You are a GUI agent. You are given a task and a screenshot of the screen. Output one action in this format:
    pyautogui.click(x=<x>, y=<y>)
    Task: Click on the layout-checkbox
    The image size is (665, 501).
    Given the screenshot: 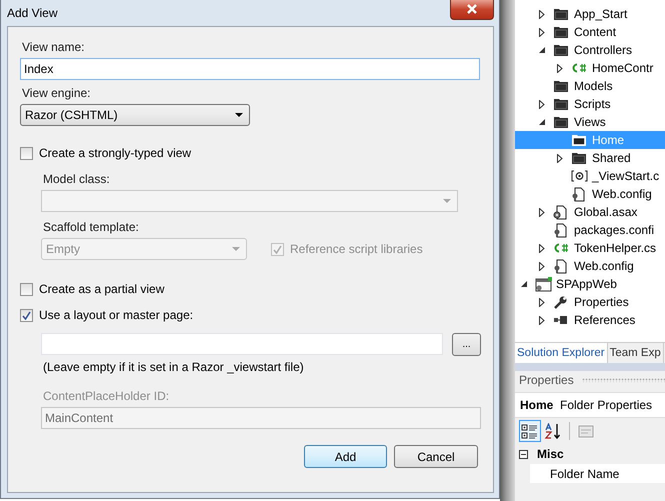 What is the action you would take?
    pyautogui.click(x=26, y=315)
    